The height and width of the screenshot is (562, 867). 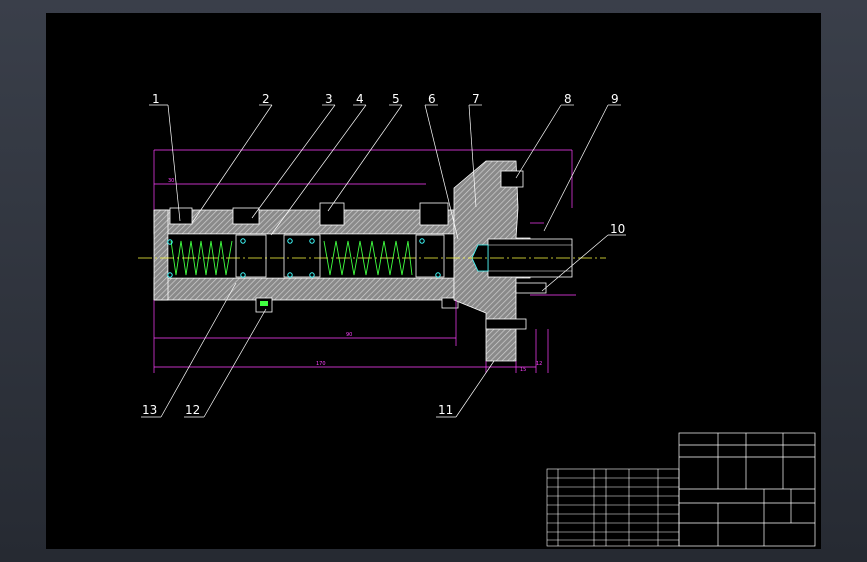 What do you see at coordinates (161, 255) in the screenshot?
I see `left-end-cap` at bounding box center [161, 255].